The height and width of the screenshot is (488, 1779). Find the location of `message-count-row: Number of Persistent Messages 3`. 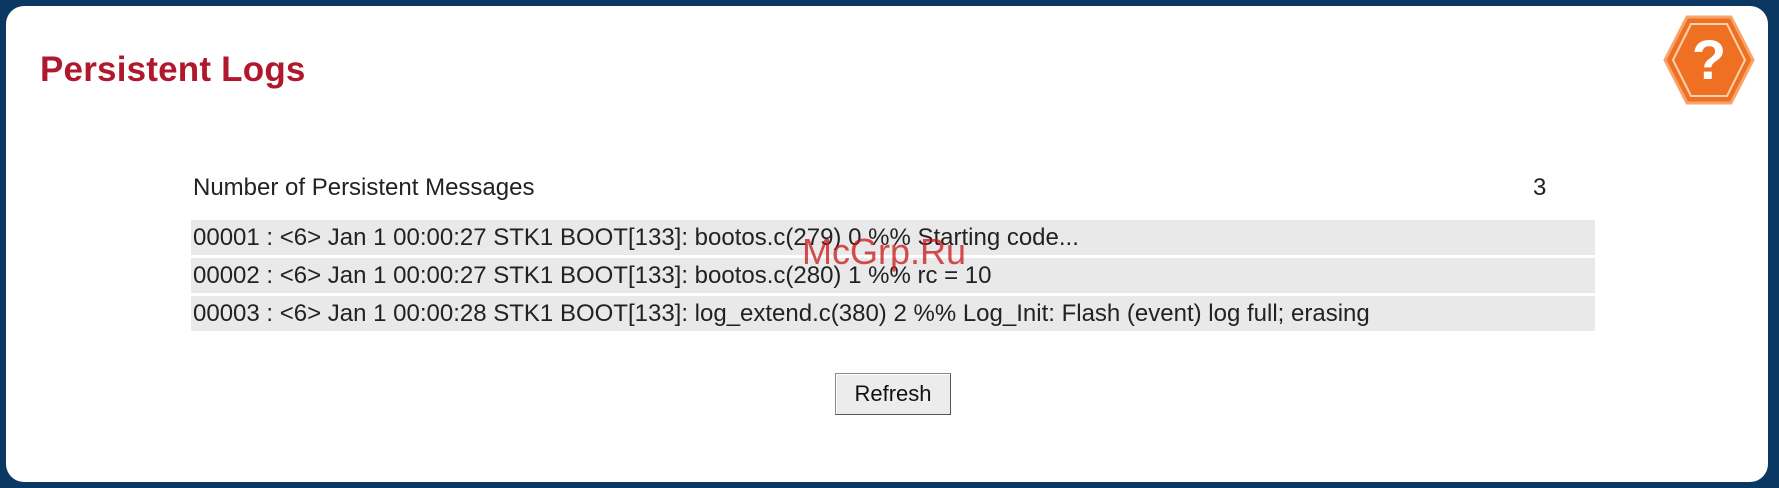

message-count-row: Number of Persistent Messages 3 is located at coordinates (894, 190).